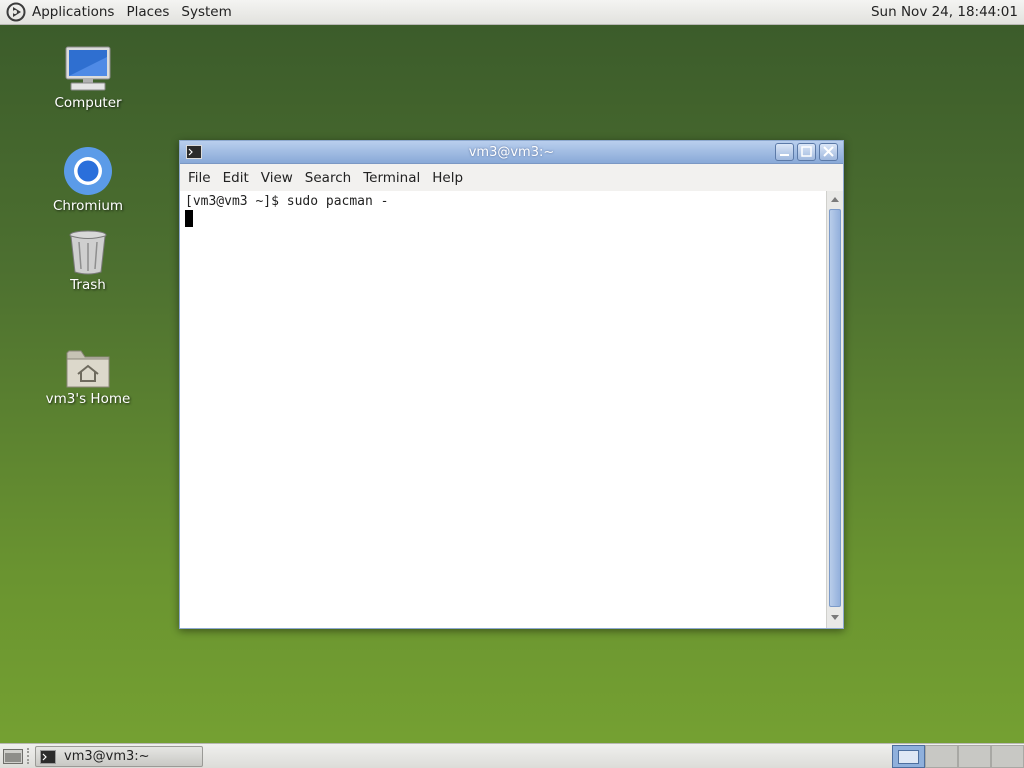  I want to click on applications-label: Applications, so click(73, 12).